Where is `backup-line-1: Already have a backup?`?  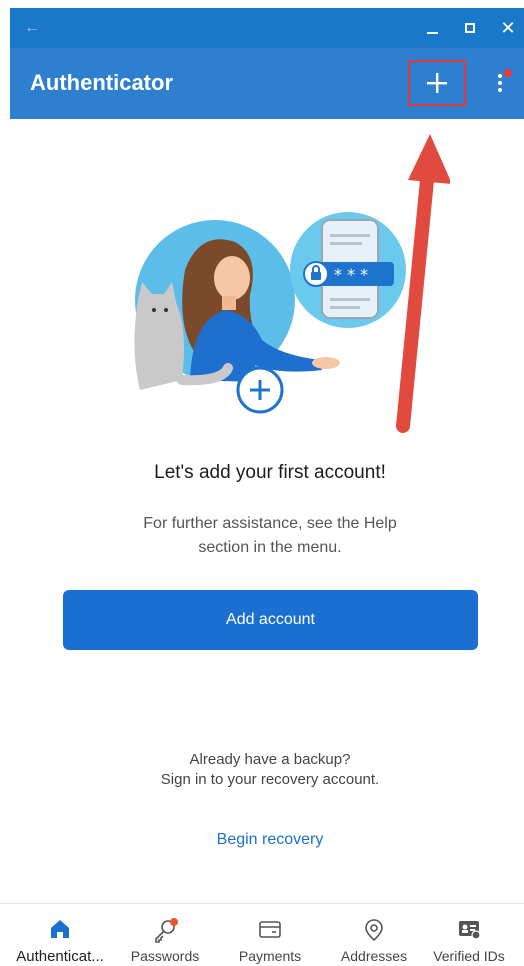
backup-line-1: Already have a backup? is located at coordinates (270, 759).